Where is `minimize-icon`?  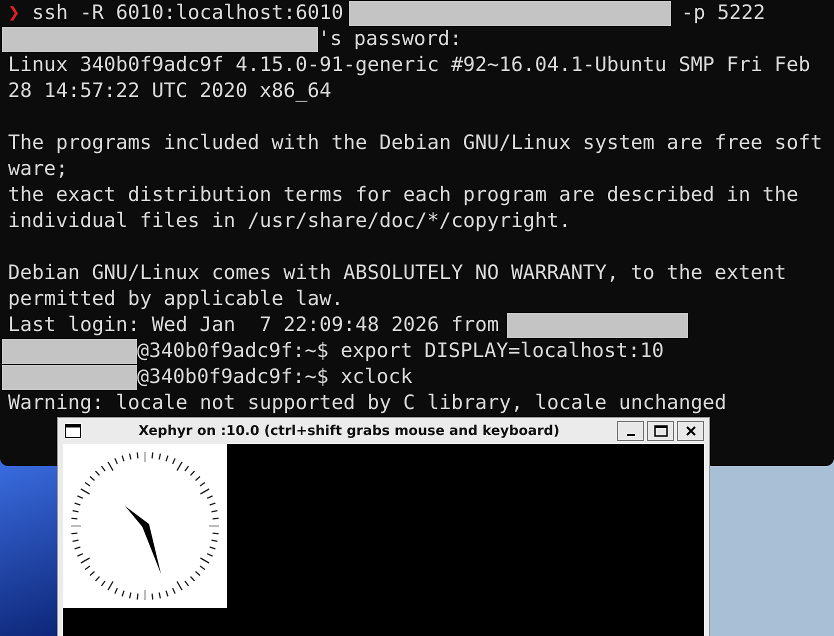 minimize-icon is located at coordinates (630, 435).